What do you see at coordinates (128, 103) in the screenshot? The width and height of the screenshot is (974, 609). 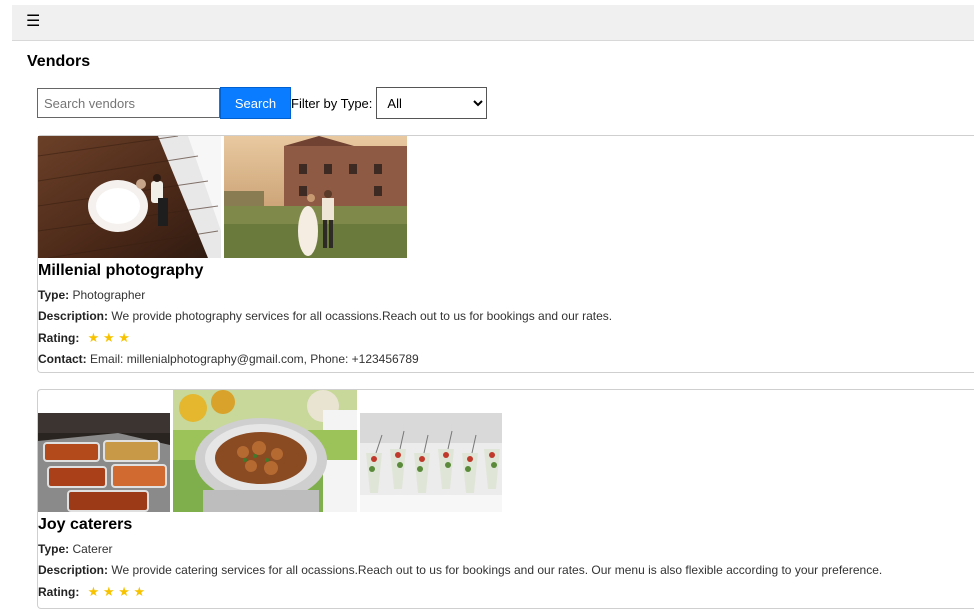 I see `search-input` at bounding box center [128, 103].